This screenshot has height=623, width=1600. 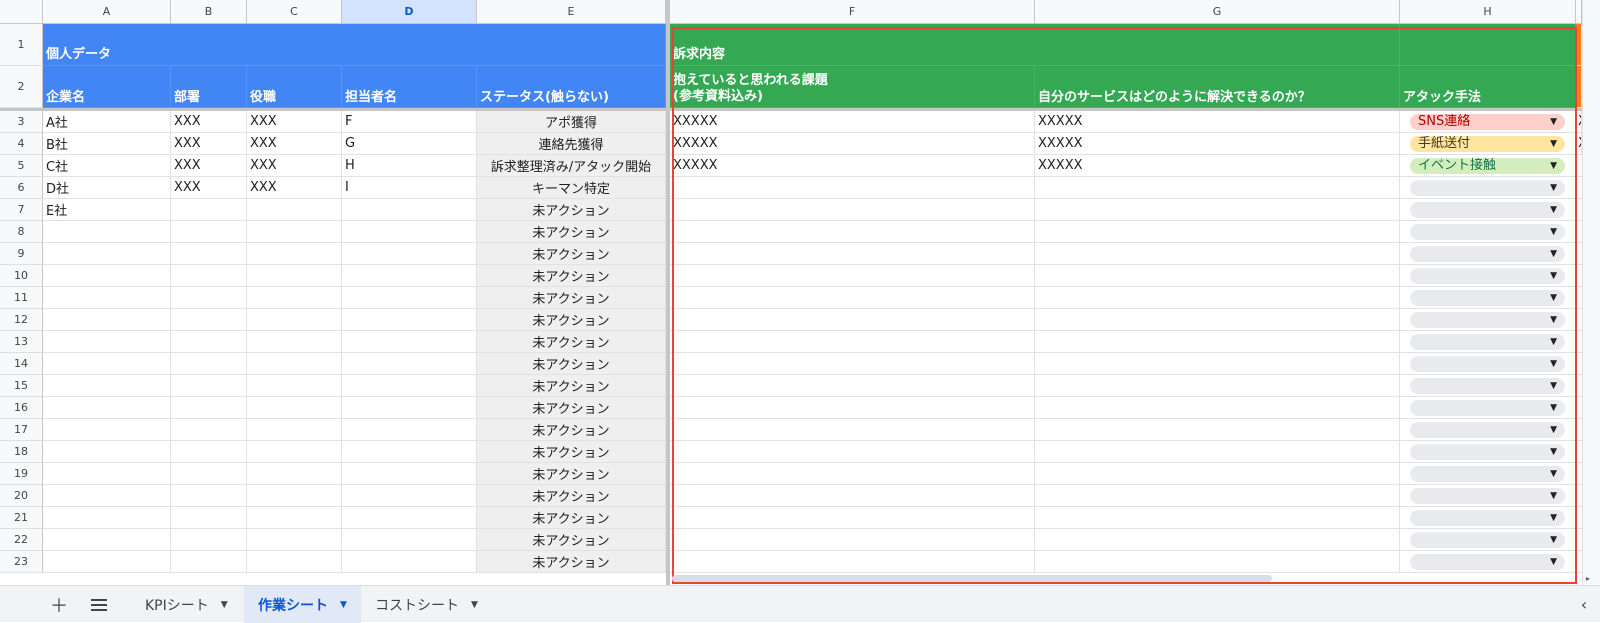 What do you see at coordinates (852, 87) in the screenshot?
I see `field-header-issue: 抱えていると思われる課題 (参考資料込み)` at bounding box center [852, 87].